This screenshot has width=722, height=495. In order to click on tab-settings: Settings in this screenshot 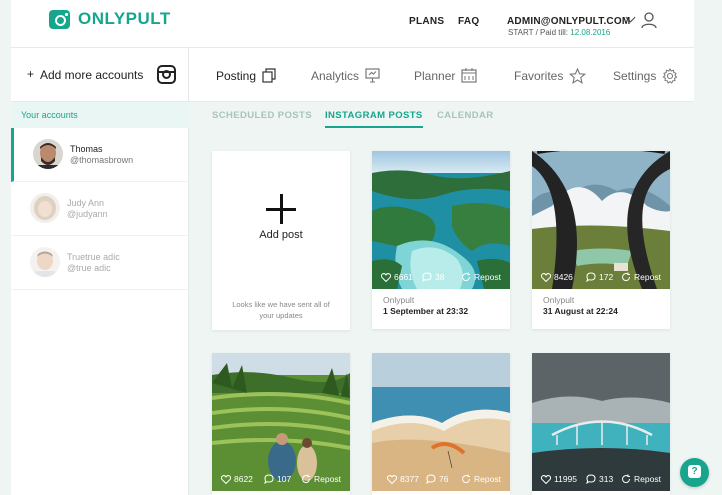, I will do `click(645, 76)`.